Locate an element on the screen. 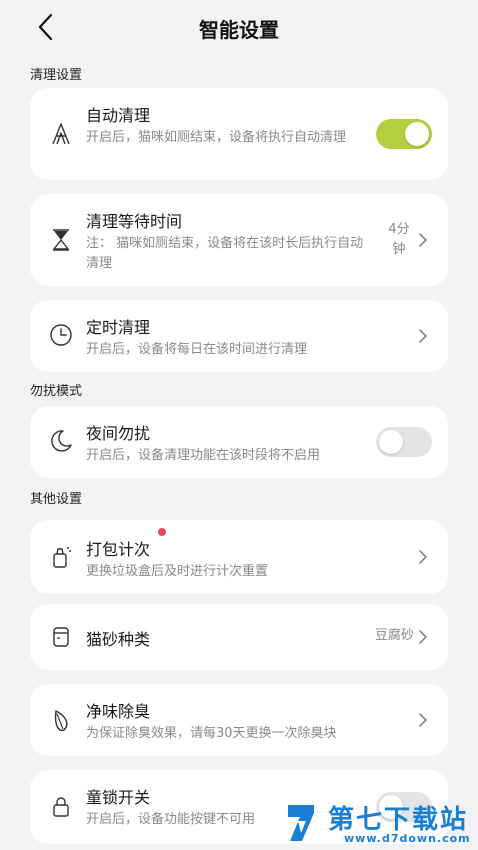 This screenshot has height=850, width=478. pack-count-desc: 更换垃圾盒后及时进行计次重置 is located at coordinates (177, 571).